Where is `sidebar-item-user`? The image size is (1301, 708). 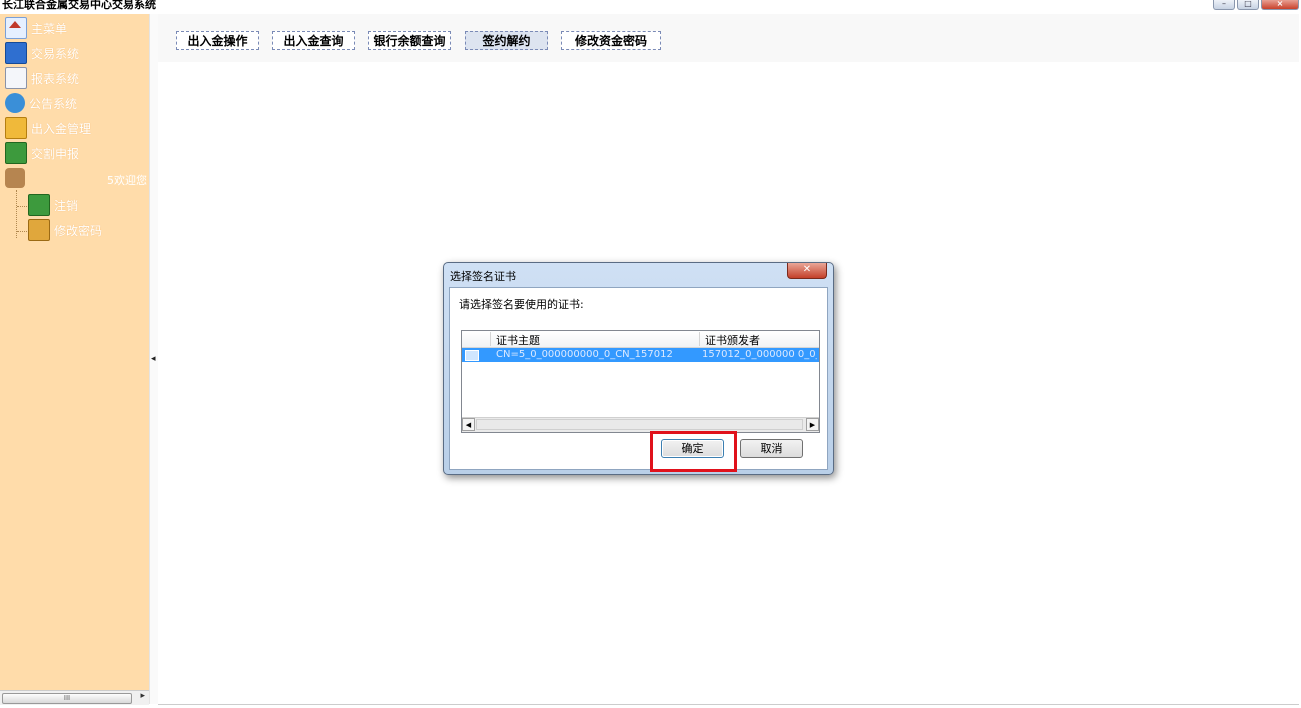 sidebar-item-user is located at coordinates (17, 178).